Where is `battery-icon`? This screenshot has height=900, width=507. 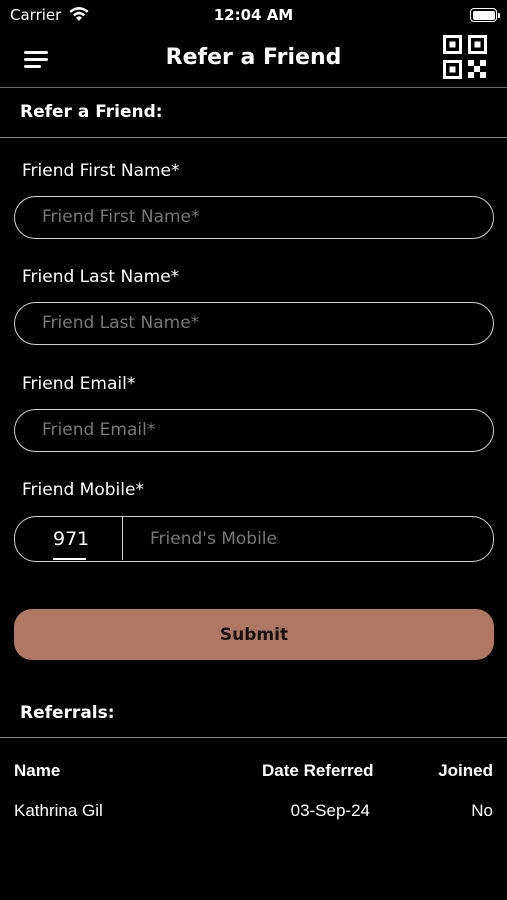
battery-icon is located at coordinates (485, 15).